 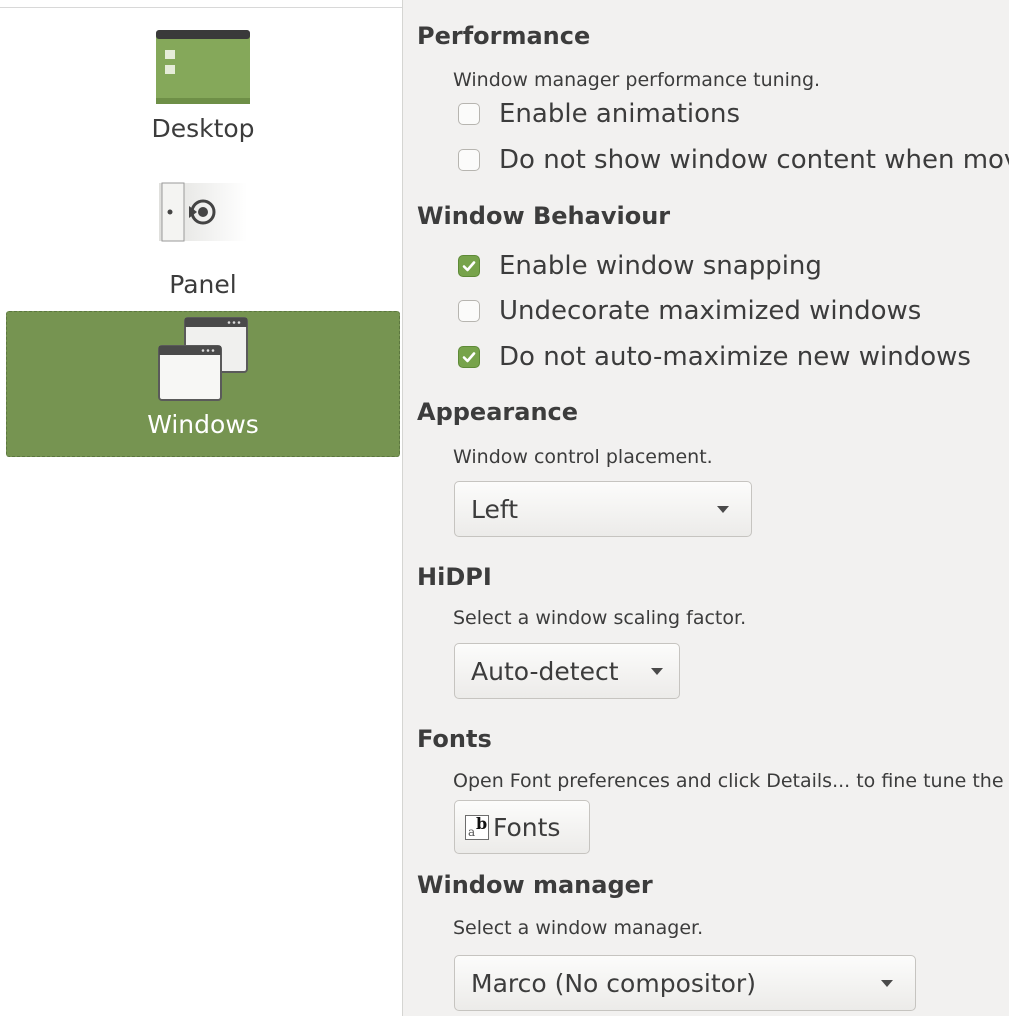 I want to click on sidebar-item-label: Panel, so click(x=203, y=284).